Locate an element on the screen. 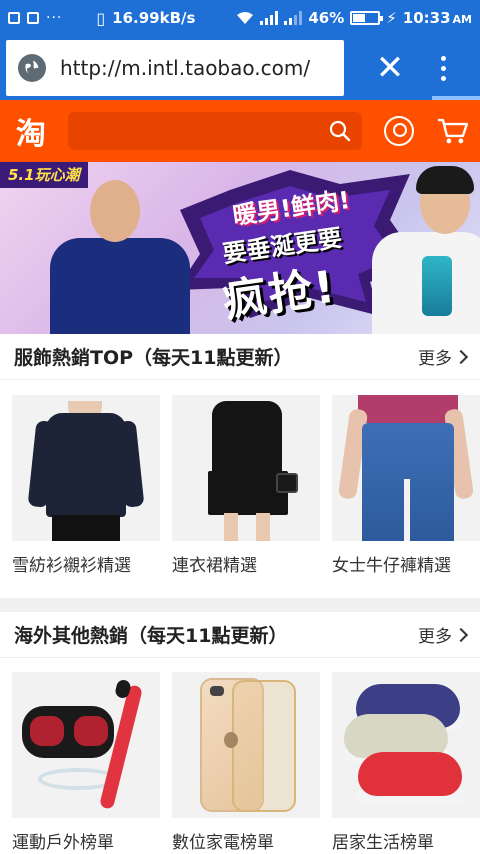 This screenshot has height=854, width=480. section-divider is located at coordinates (240, 605).